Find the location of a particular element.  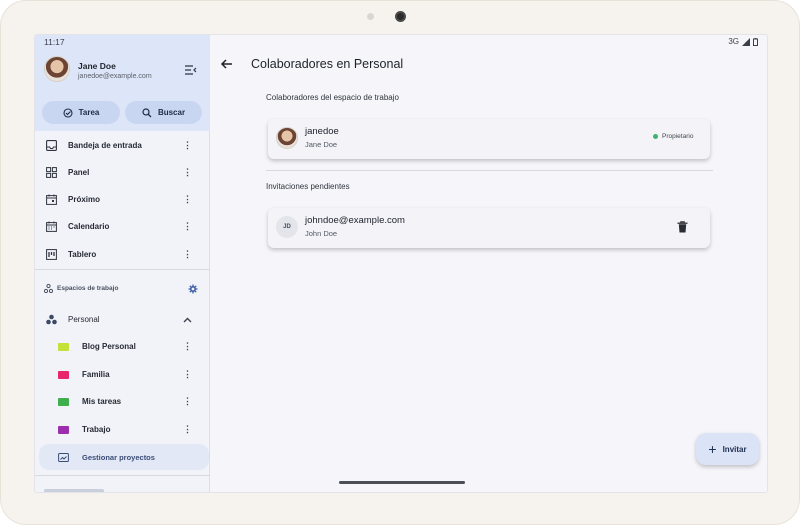

project-mis-tareas: Mis tareas ⋮ is located at coordinates (122, 401).